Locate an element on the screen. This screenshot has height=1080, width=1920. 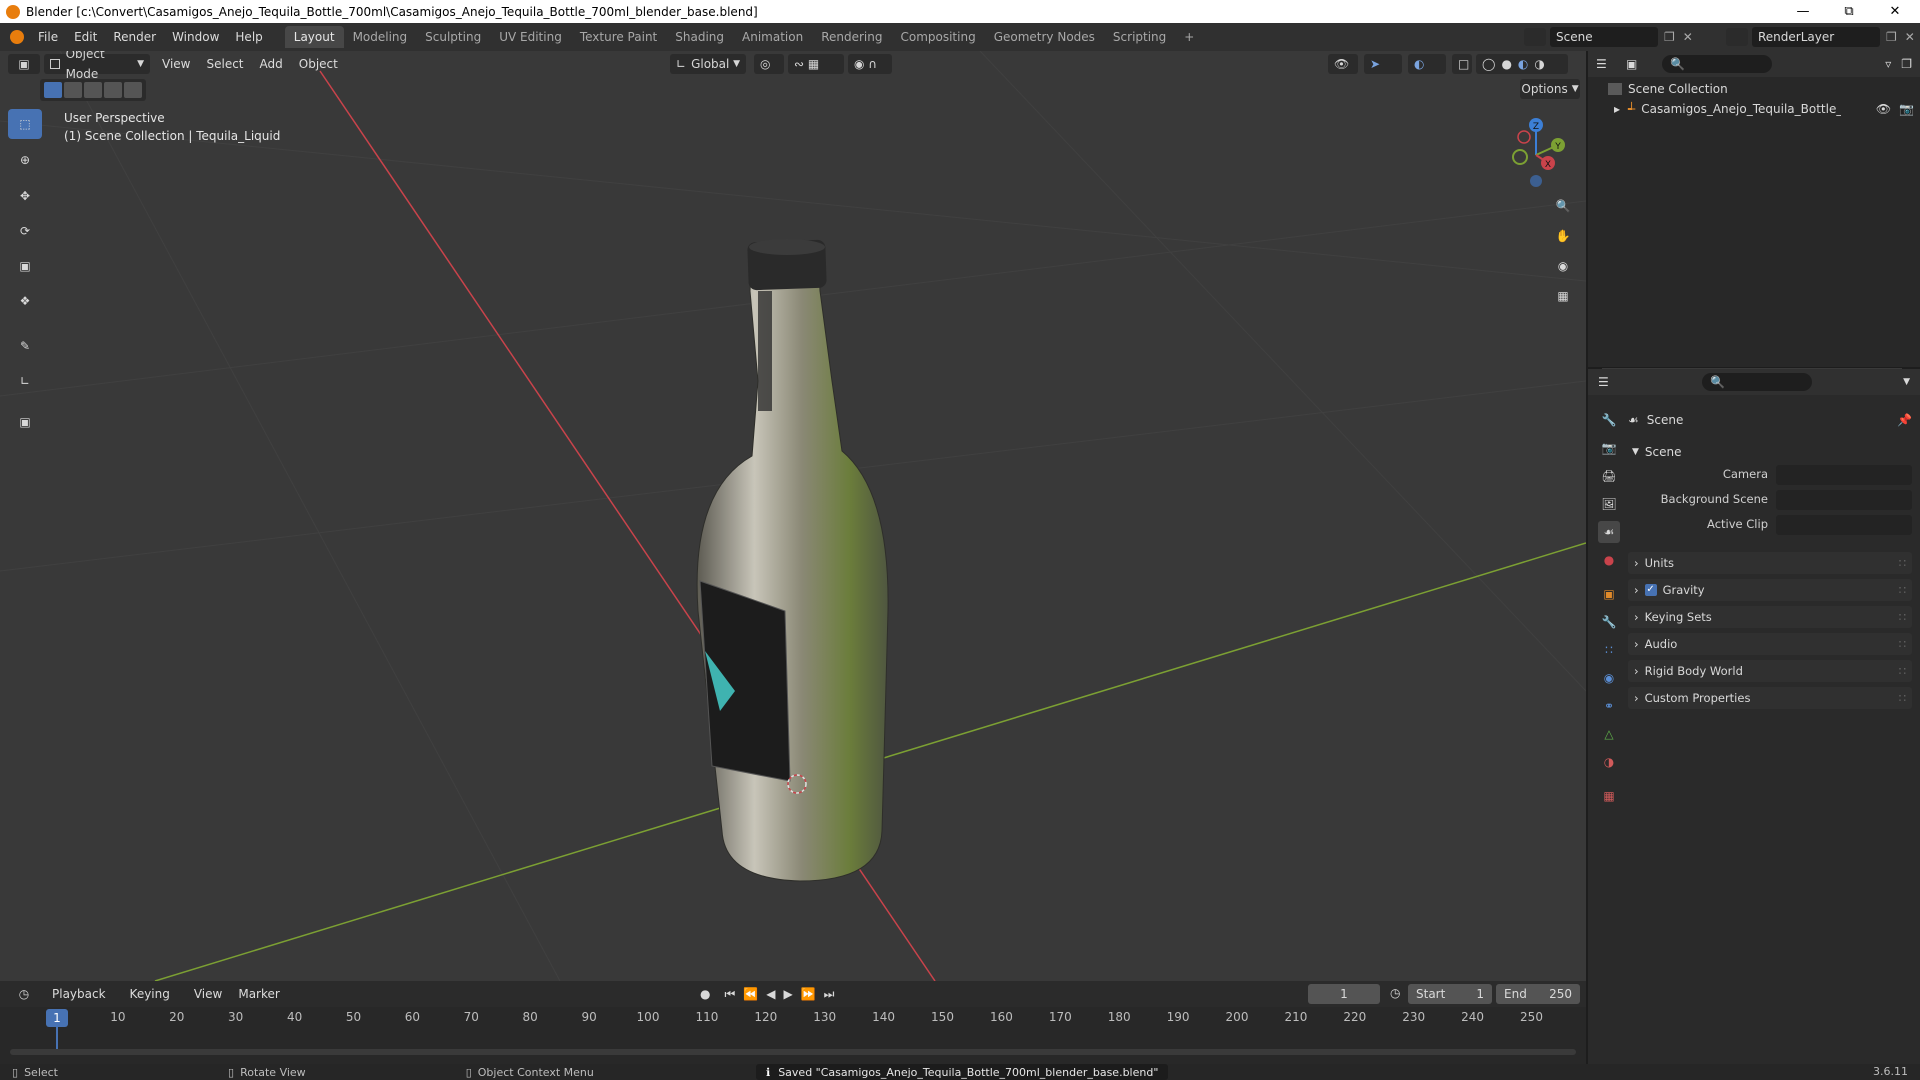
outliner-editor-type-icon: ☰ is located at coordinates (1611, 64).